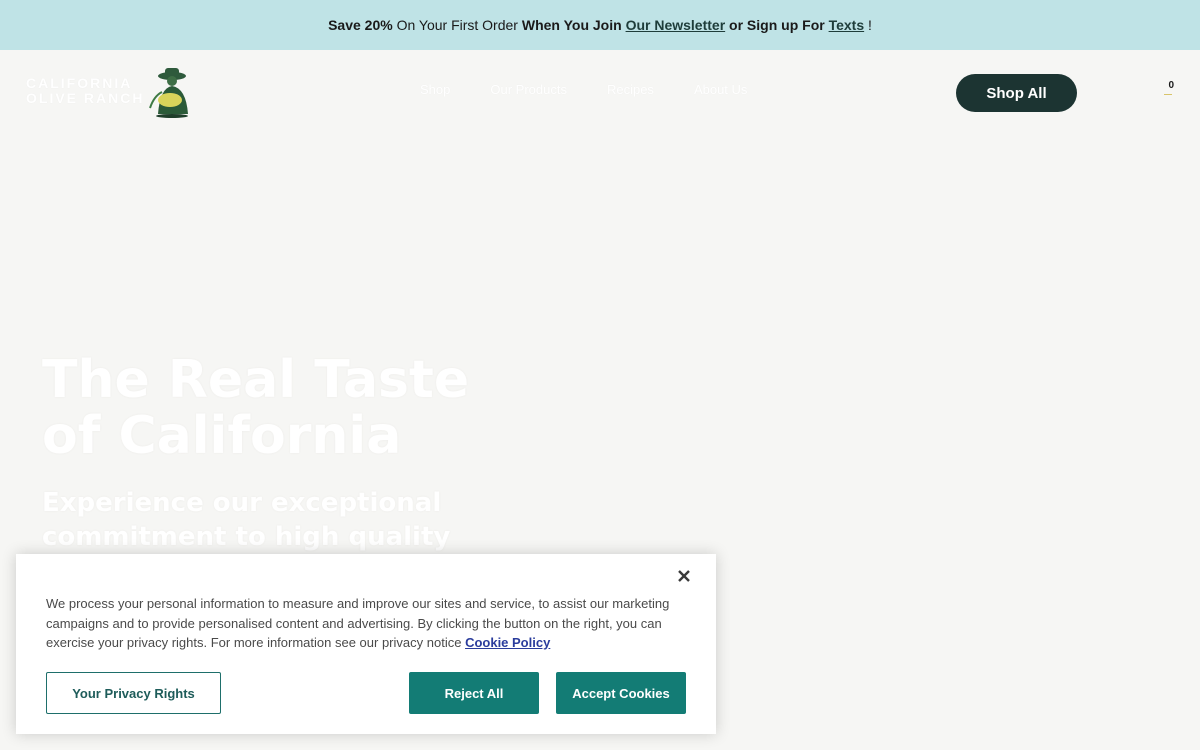 The height and width of the screenshot is (750, 1200). What do you see at coordinates (474, 693) in the screenshot?
I see `reject-all-button: Reject All` at bounding box center [474, 693].